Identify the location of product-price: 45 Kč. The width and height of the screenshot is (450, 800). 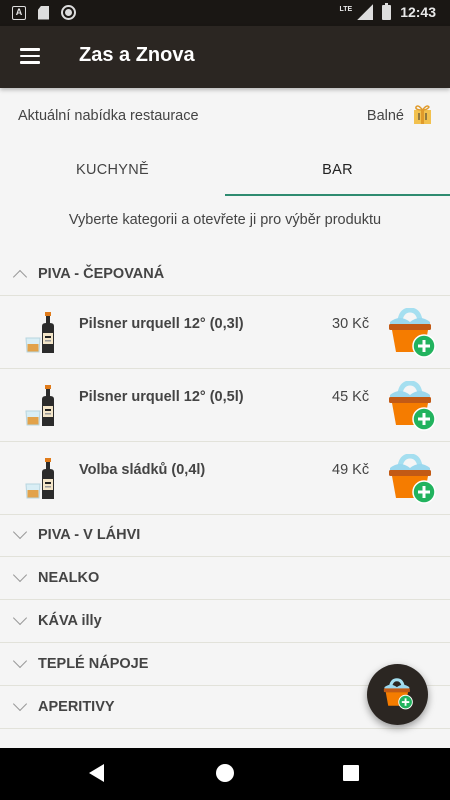
(351, 397).